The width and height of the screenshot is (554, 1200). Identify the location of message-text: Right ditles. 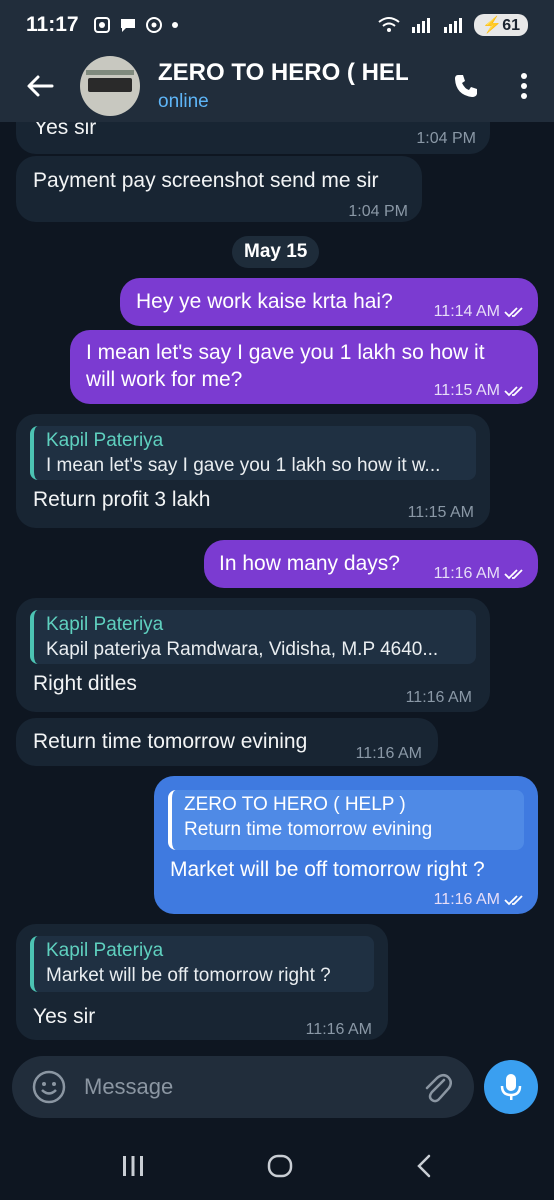
(85, 683).